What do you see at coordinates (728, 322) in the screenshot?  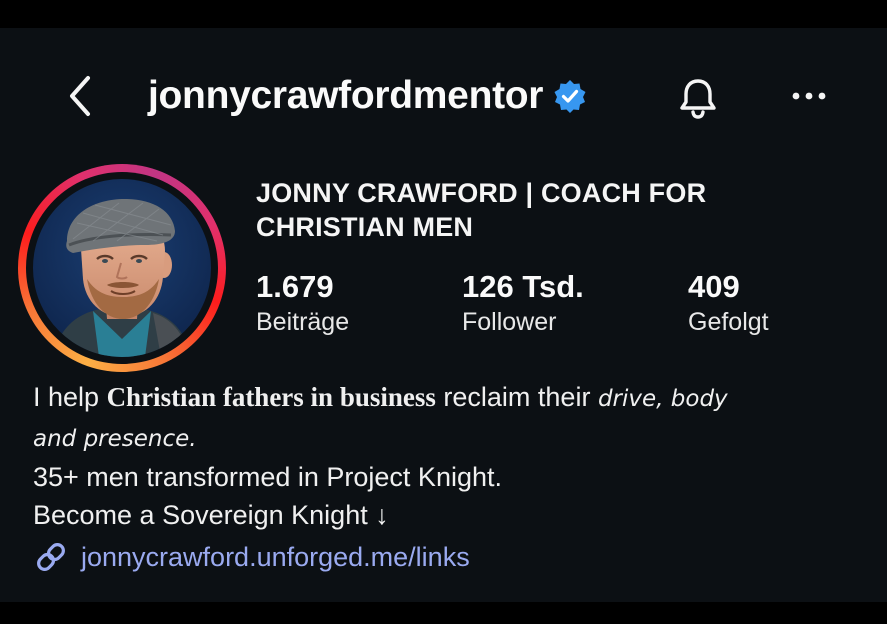 I see `stat-following-label: Gefolgt` at bounding box center [728, 322].